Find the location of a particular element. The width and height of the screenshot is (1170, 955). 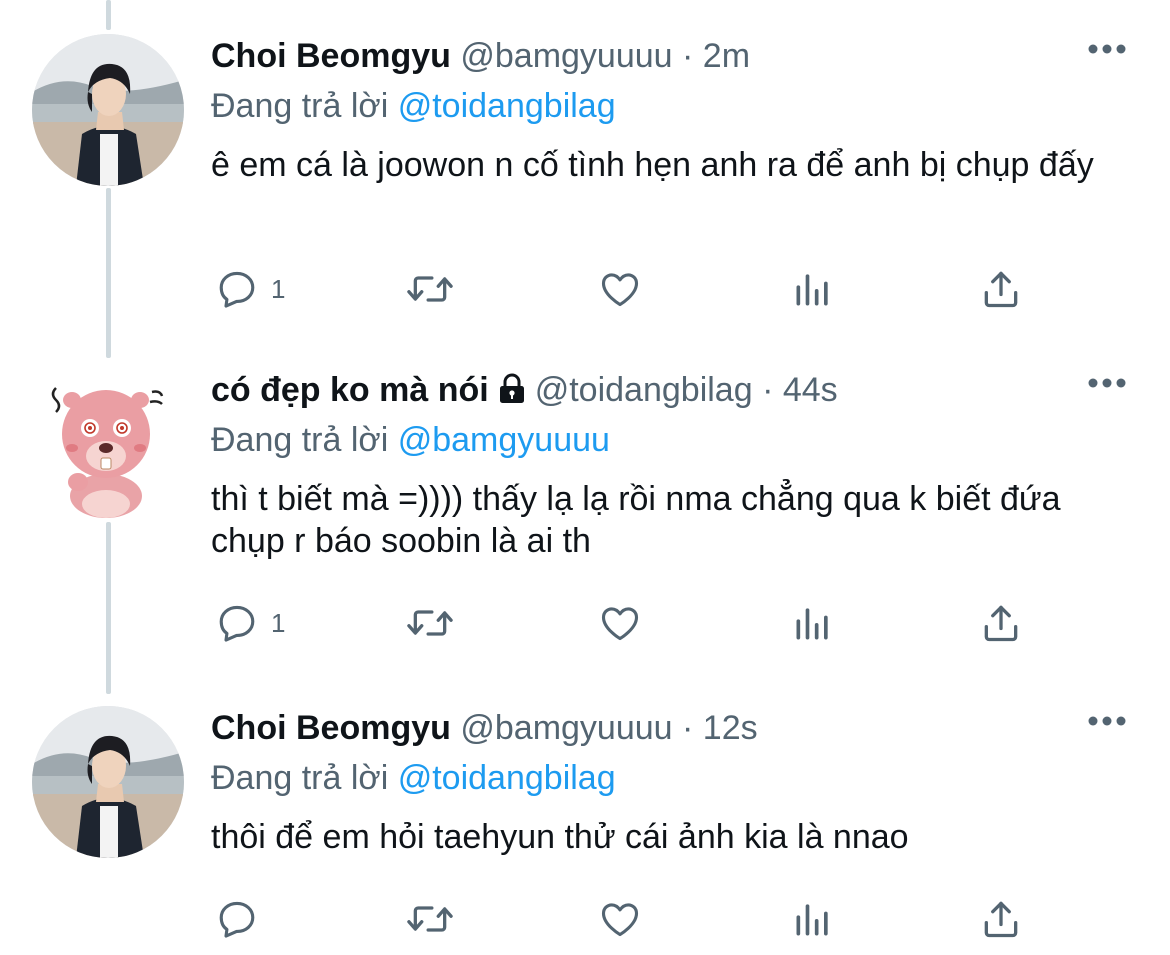

tweet-header: có đẹp ko mà nói @toidangbilag · 44s is located at coordinates (524, 390).